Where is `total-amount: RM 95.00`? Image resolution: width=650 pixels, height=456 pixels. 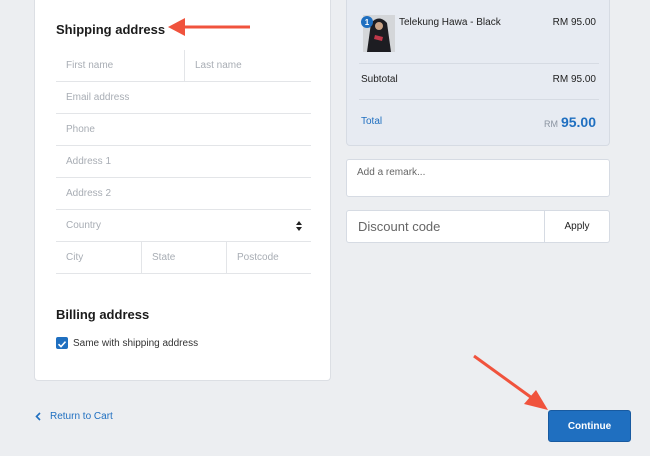 total-amount: RM 95.00 is located at coordinates (570, 122).